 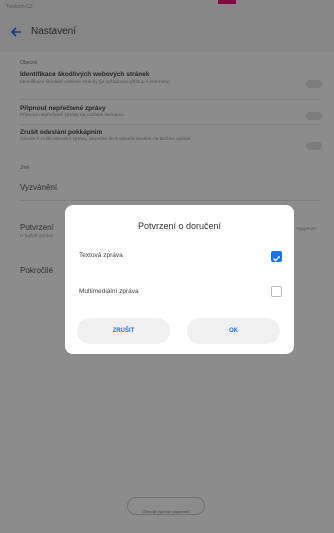 I want to click on checkbox-text-message, so click(x=276, y=256).